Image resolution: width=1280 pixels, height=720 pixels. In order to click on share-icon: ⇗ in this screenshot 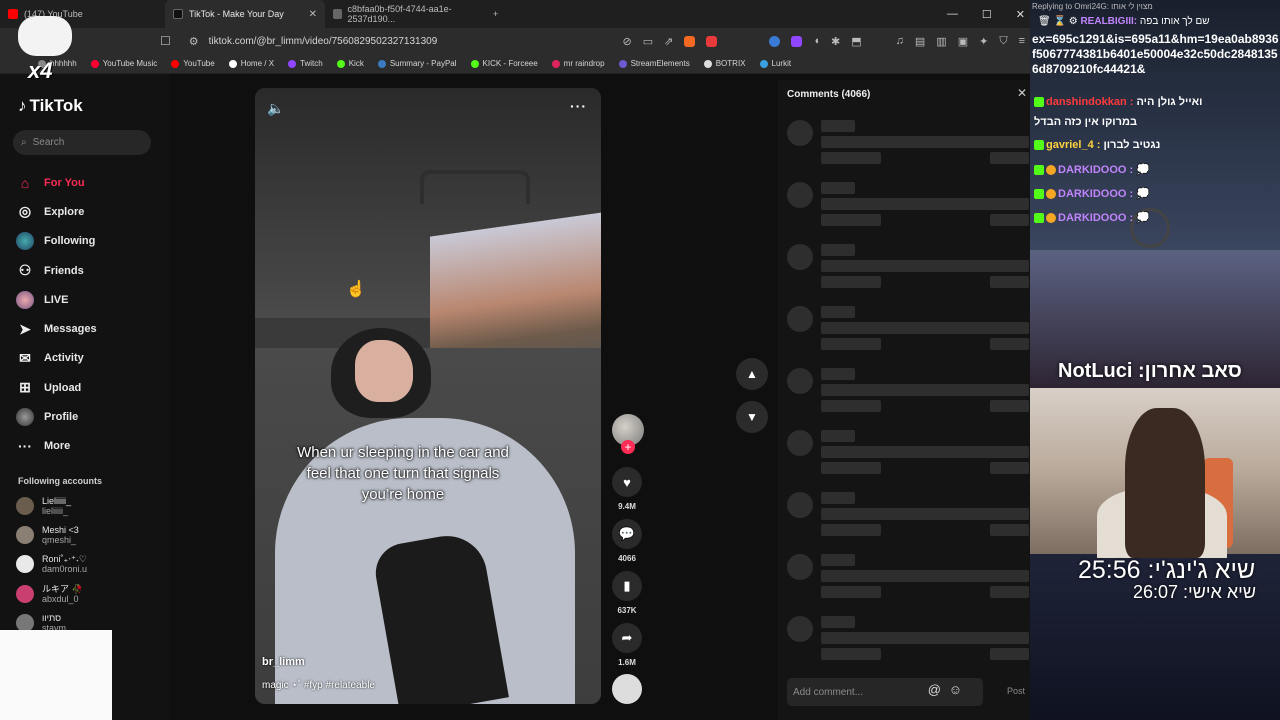, I will do `click(668, 41)`.